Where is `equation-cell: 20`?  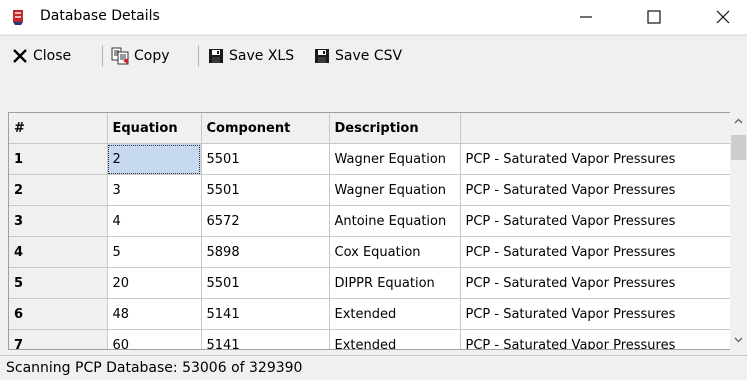 equation-cell: 20 is located at coordinates (154, 283).